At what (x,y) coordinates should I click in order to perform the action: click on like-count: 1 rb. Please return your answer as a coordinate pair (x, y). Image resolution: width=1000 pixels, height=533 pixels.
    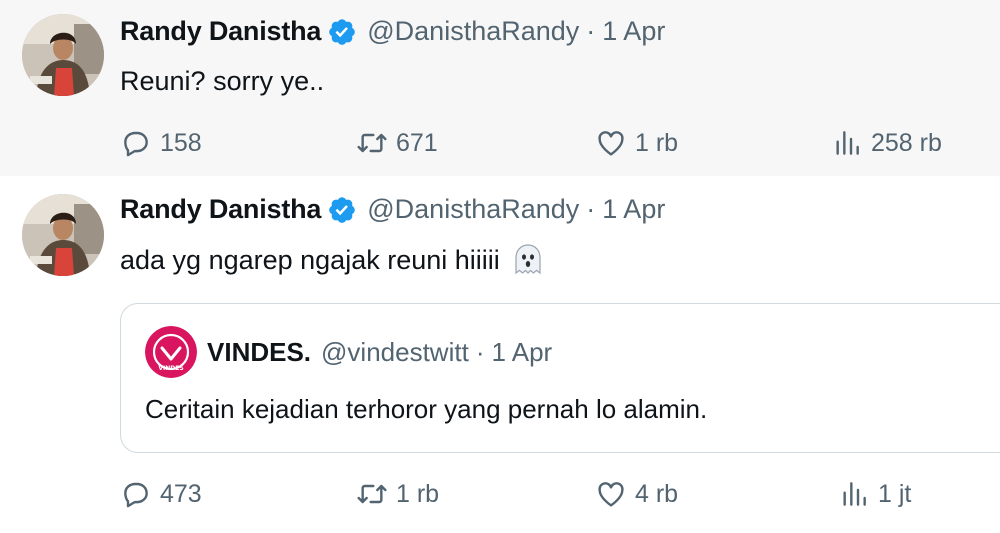
    Looking at the image, I should click on (657, 142).